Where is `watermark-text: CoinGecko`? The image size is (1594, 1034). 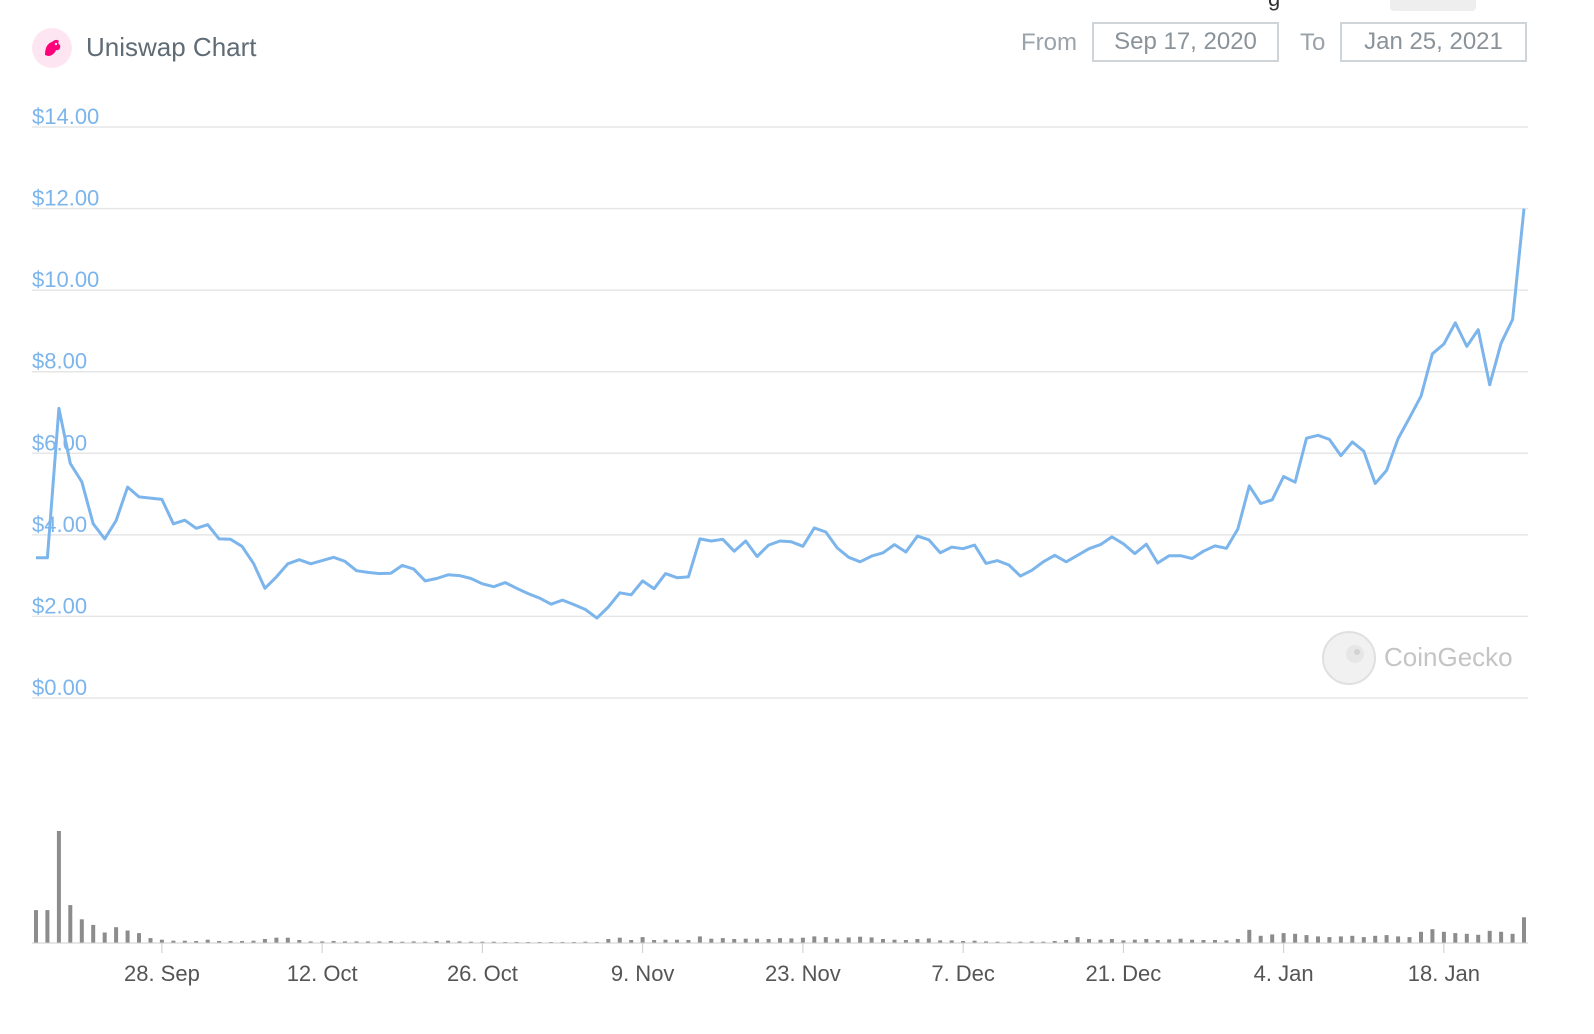
watermark-text: CoinGecko is located at coordinates (1448, 657).